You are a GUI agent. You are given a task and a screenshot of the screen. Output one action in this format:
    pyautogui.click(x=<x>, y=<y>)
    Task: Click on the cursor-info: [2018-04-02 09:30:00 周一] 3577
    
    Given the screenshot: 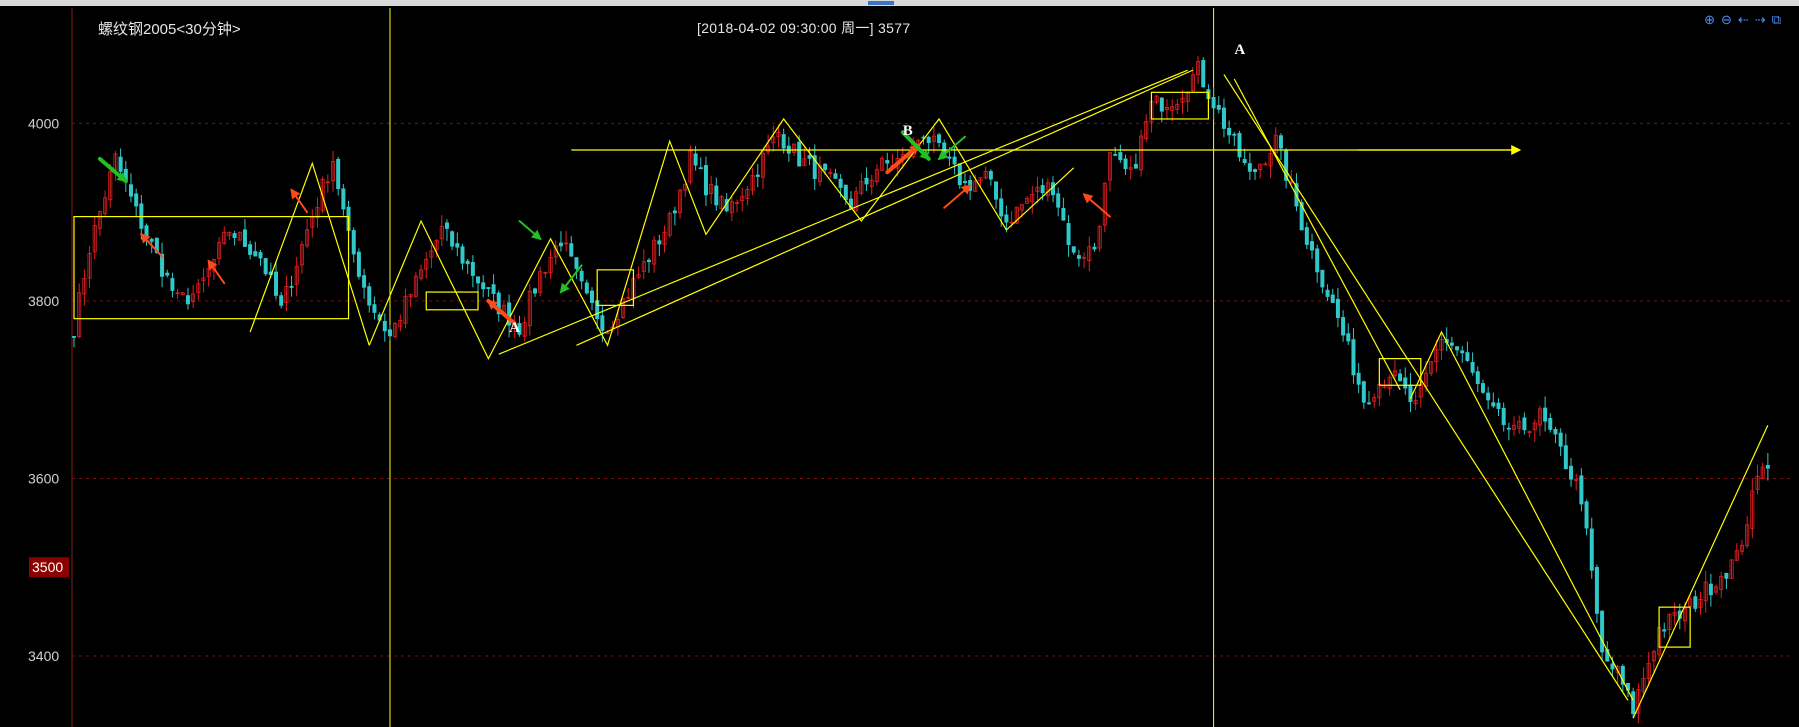 What is the action you would take?
    pyautogui.click(x=804, y=28)
    